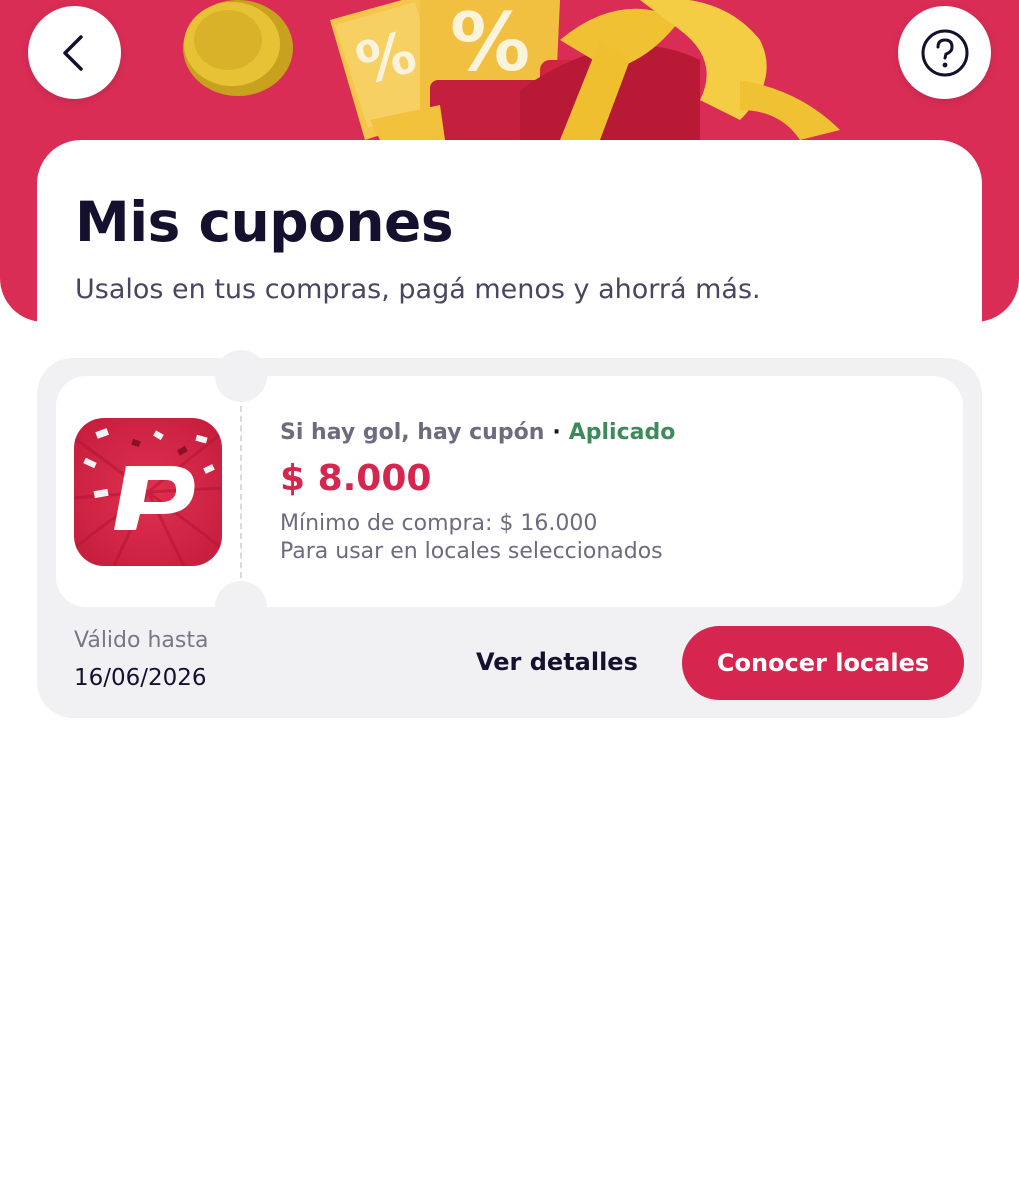 The height and width of the screenshot is (1200, 1019). I want to click on question-mark-circle-icon, so click(944, 52).